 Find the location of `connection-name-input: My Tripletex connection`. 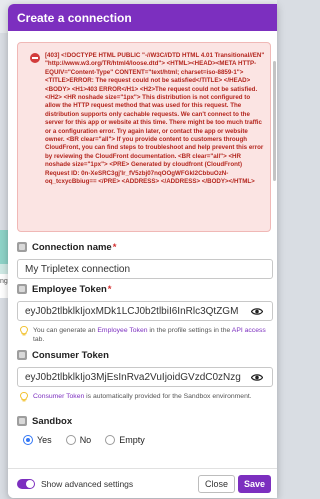

connection-name-input: My Tripletex connection is located at coordinates (145, 269).